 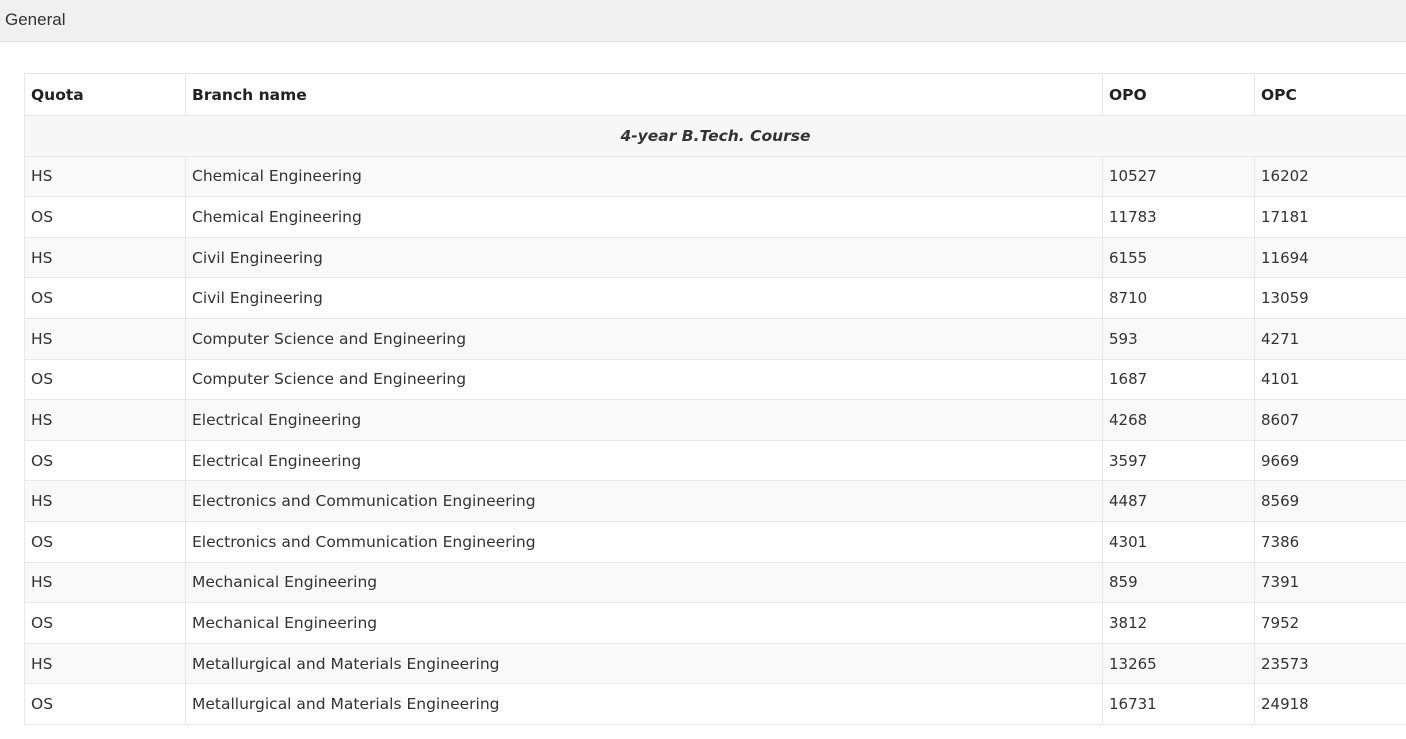 I want to click on opo-cell: 10527, so click(x=1178, y=176).